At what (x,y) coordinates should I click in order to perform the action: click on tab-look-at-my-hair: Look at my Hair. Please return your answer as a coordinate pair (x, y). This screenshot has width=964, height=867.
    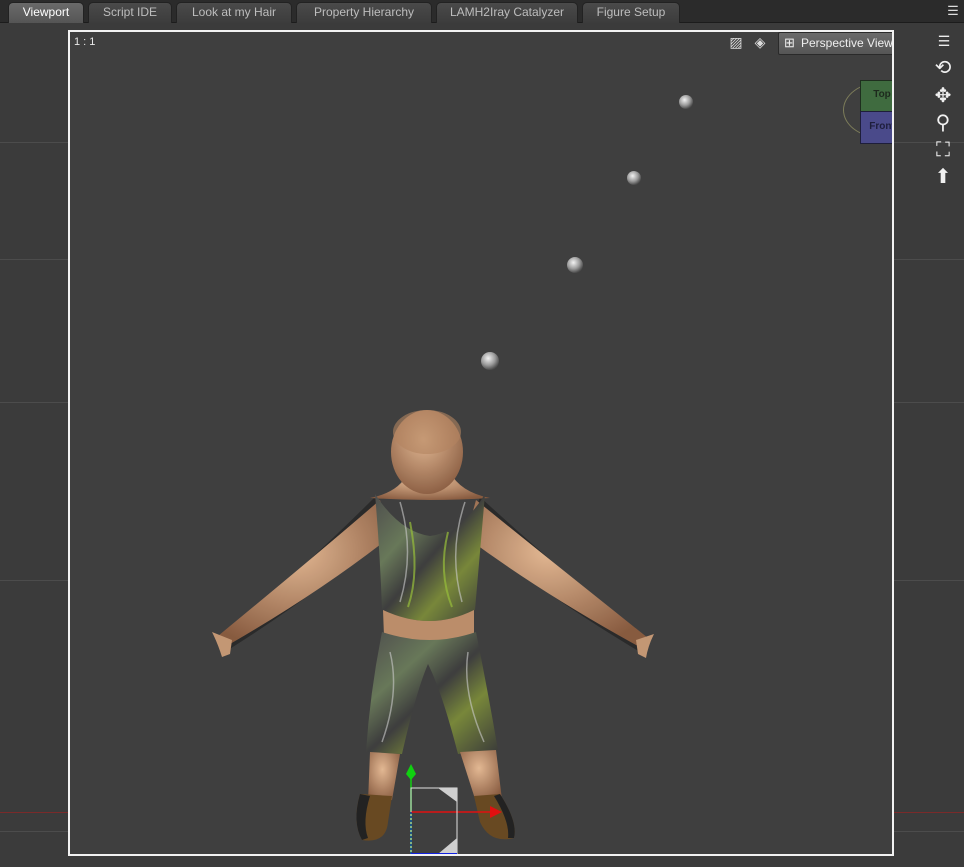
    Looking at the image, I should click on (234, 12).